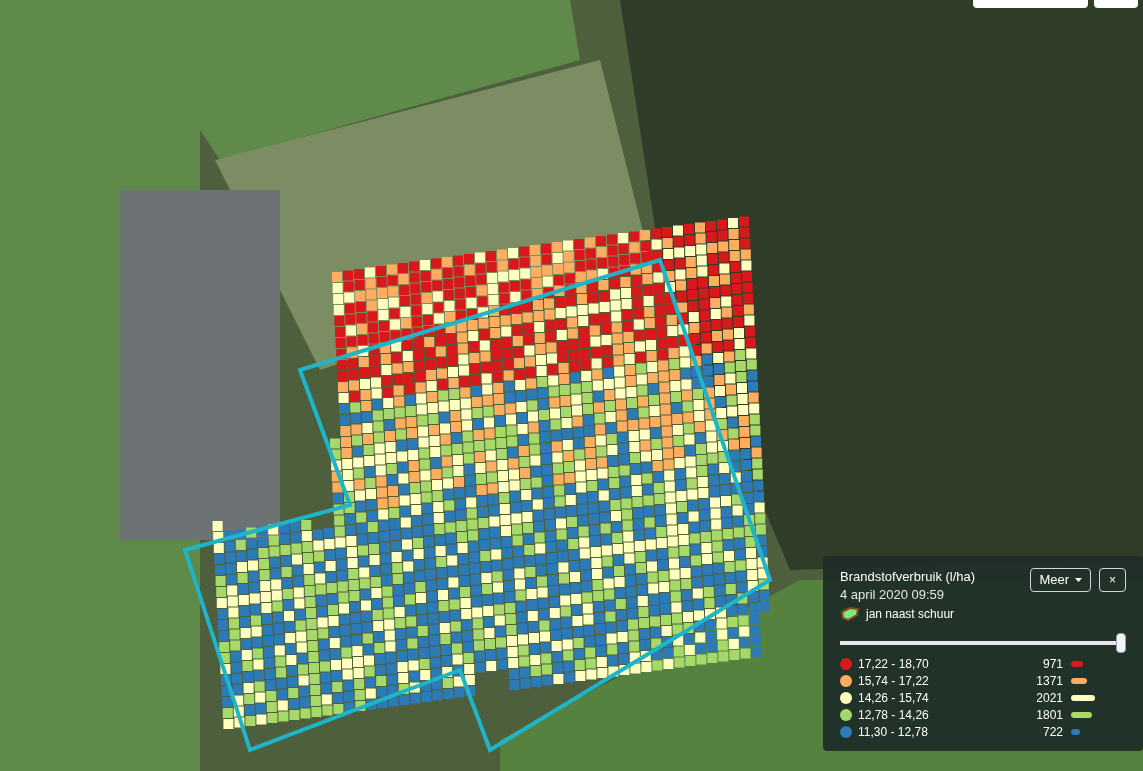  I want to click on legend-datetime: 4 april 2020 09:59, so click(893, 595).